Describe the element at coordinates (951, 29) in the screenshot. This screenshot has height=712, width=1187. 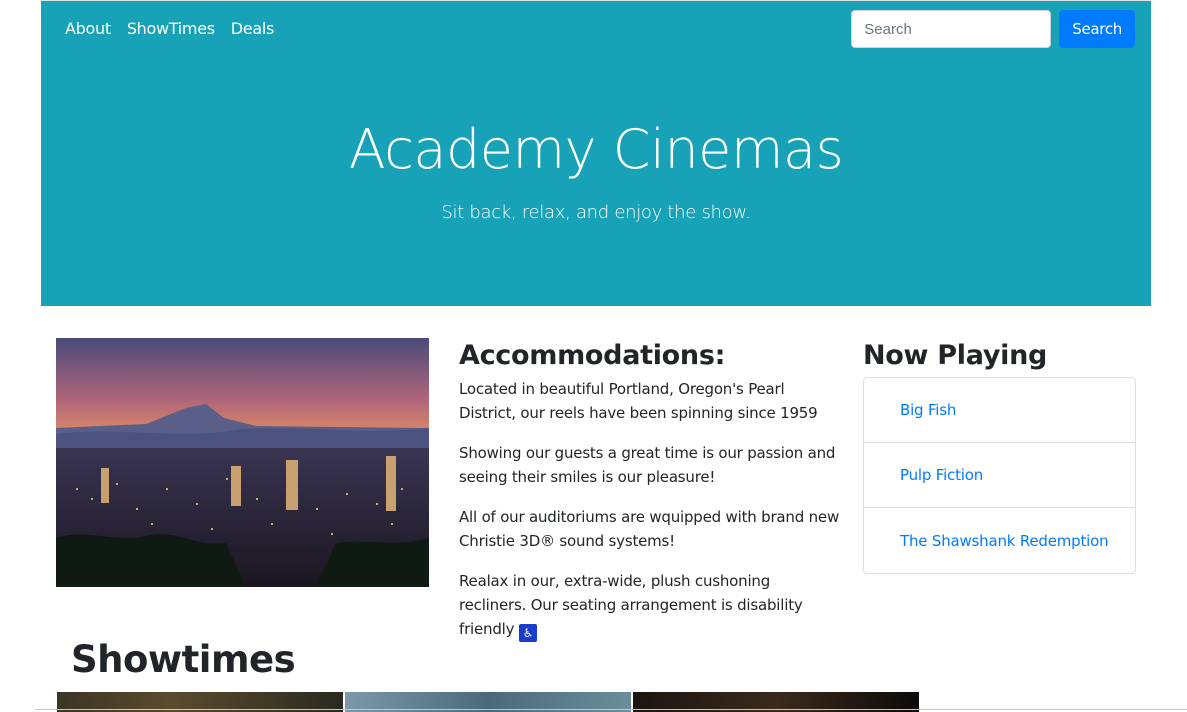
I see `search-input` at that location.